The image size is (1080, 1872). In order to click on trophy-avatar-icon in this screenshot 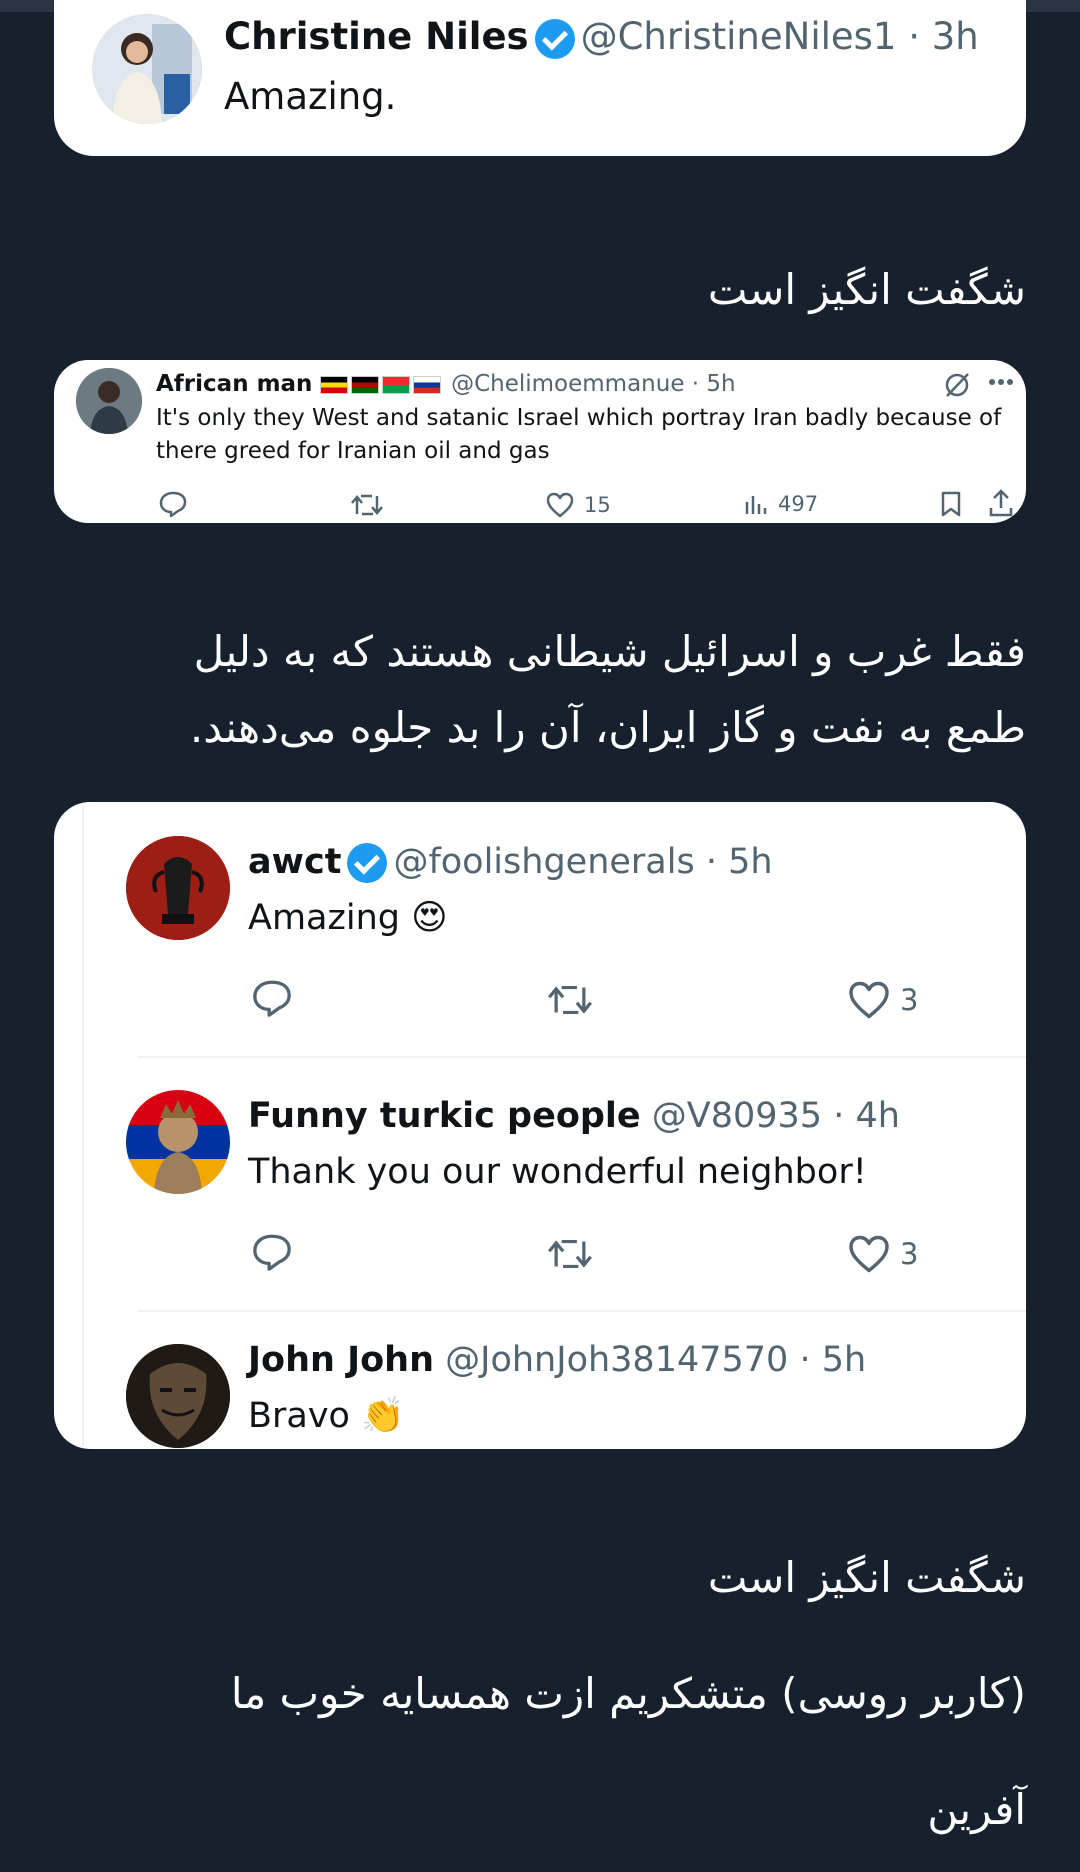, I will do `click(178, 888)`.